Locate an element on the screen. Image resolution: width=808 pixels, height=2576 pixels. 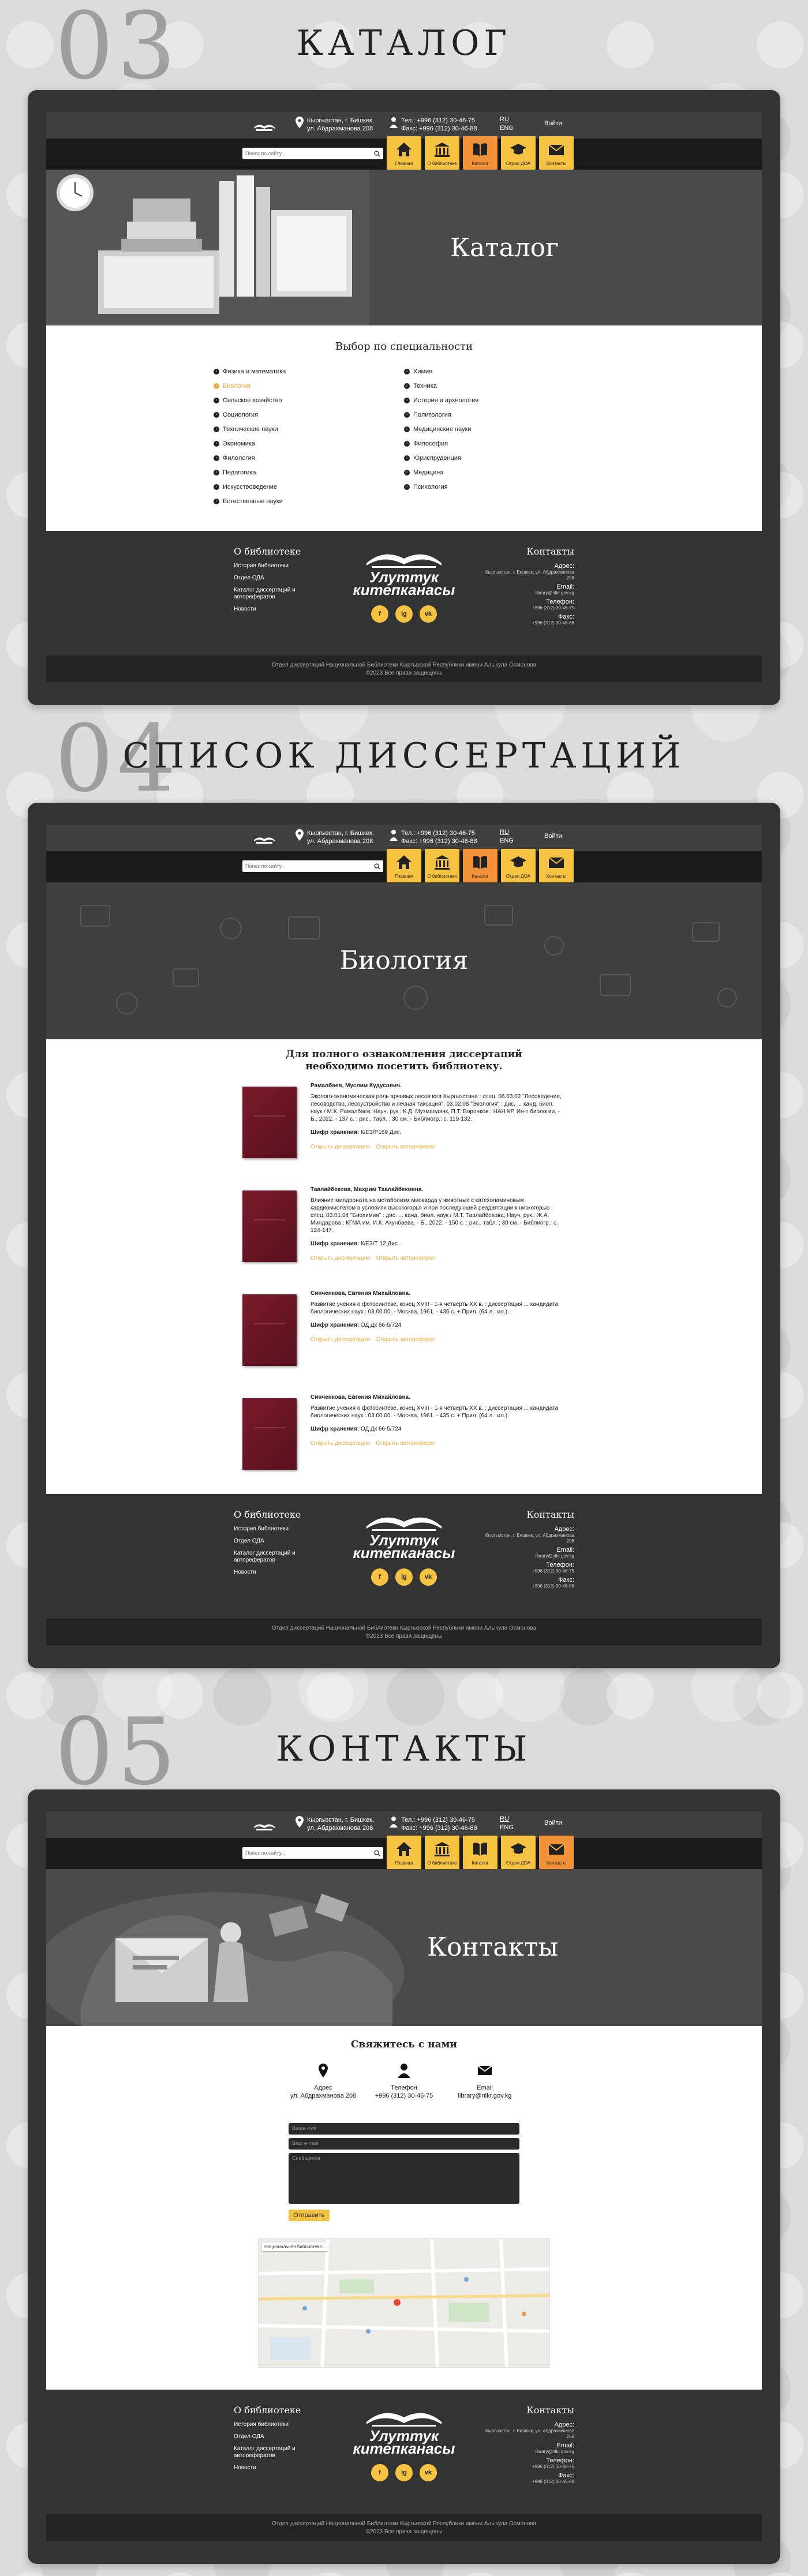
address-line: ул. Абдрахманова 208 is located at coordinates (340, 841).